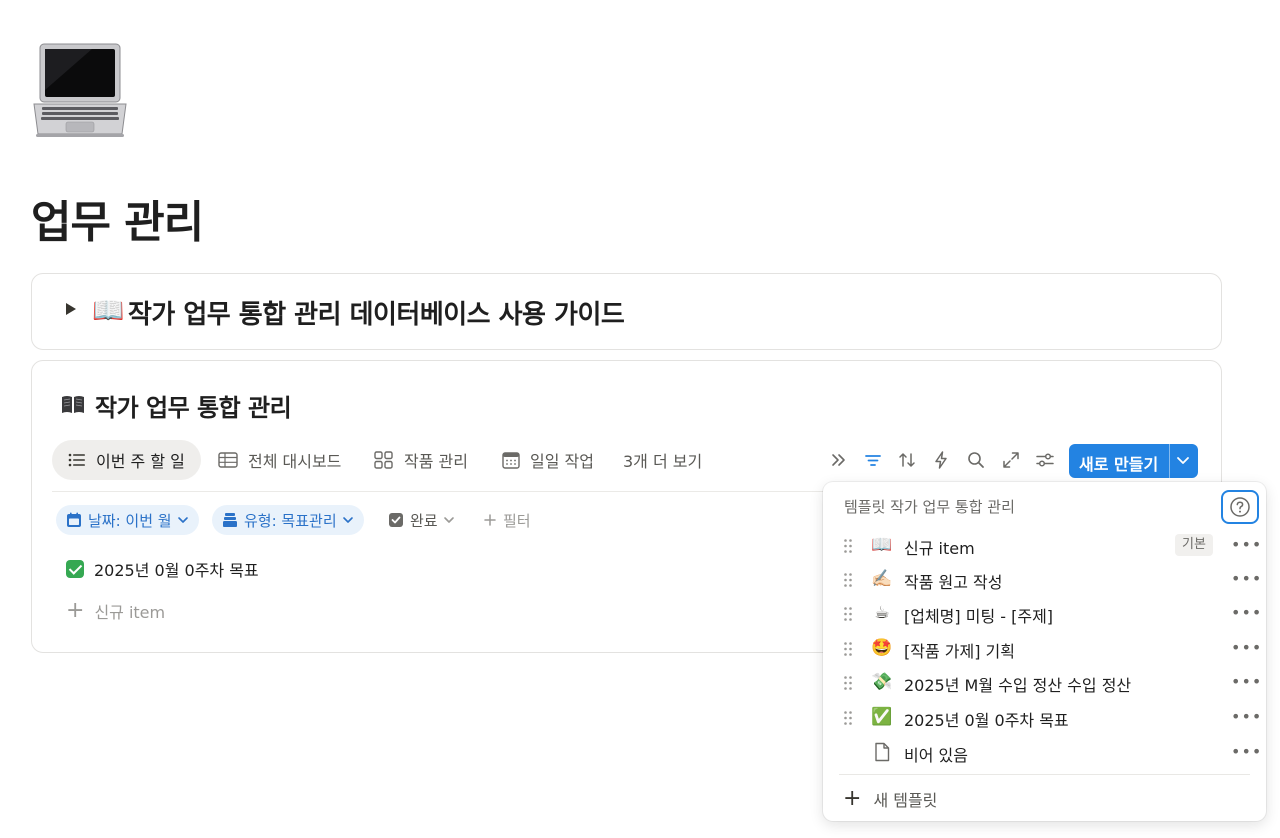 Image resolution: width=1280 pixels, height=838 pixels. I want to click on template-label: 2025년 0월 0주차 목표, so click(986, 720).